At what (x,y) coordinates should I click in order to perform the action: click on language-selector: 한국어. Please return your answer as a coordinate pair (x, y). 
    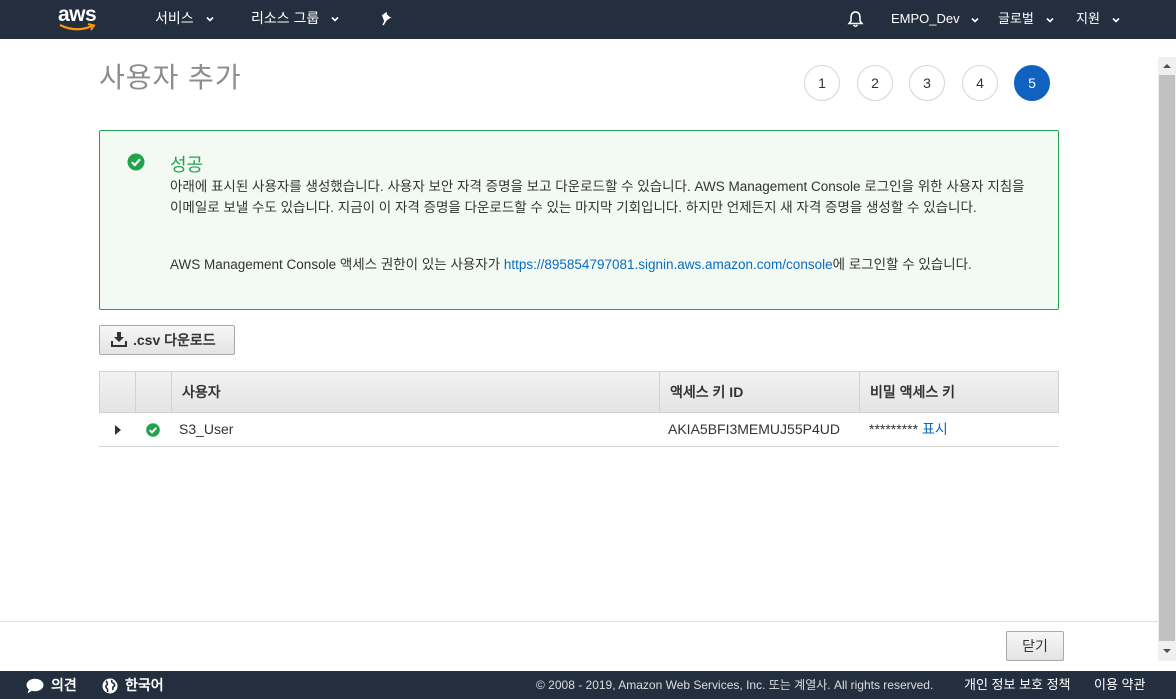
    Looking at the image, I should click on (133, 685).